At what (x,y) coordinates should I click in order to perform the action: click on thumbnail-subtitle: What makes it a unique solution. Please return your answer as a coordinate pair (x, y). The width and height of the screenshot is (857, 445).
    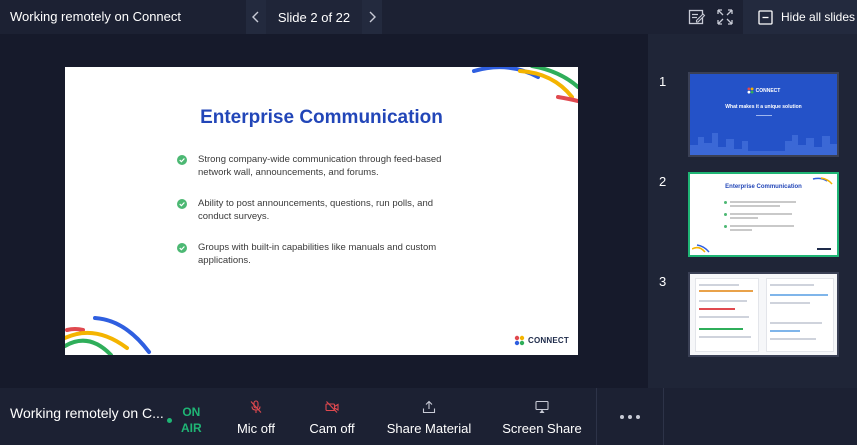
    Looking at the image, I should click on (763, 107).